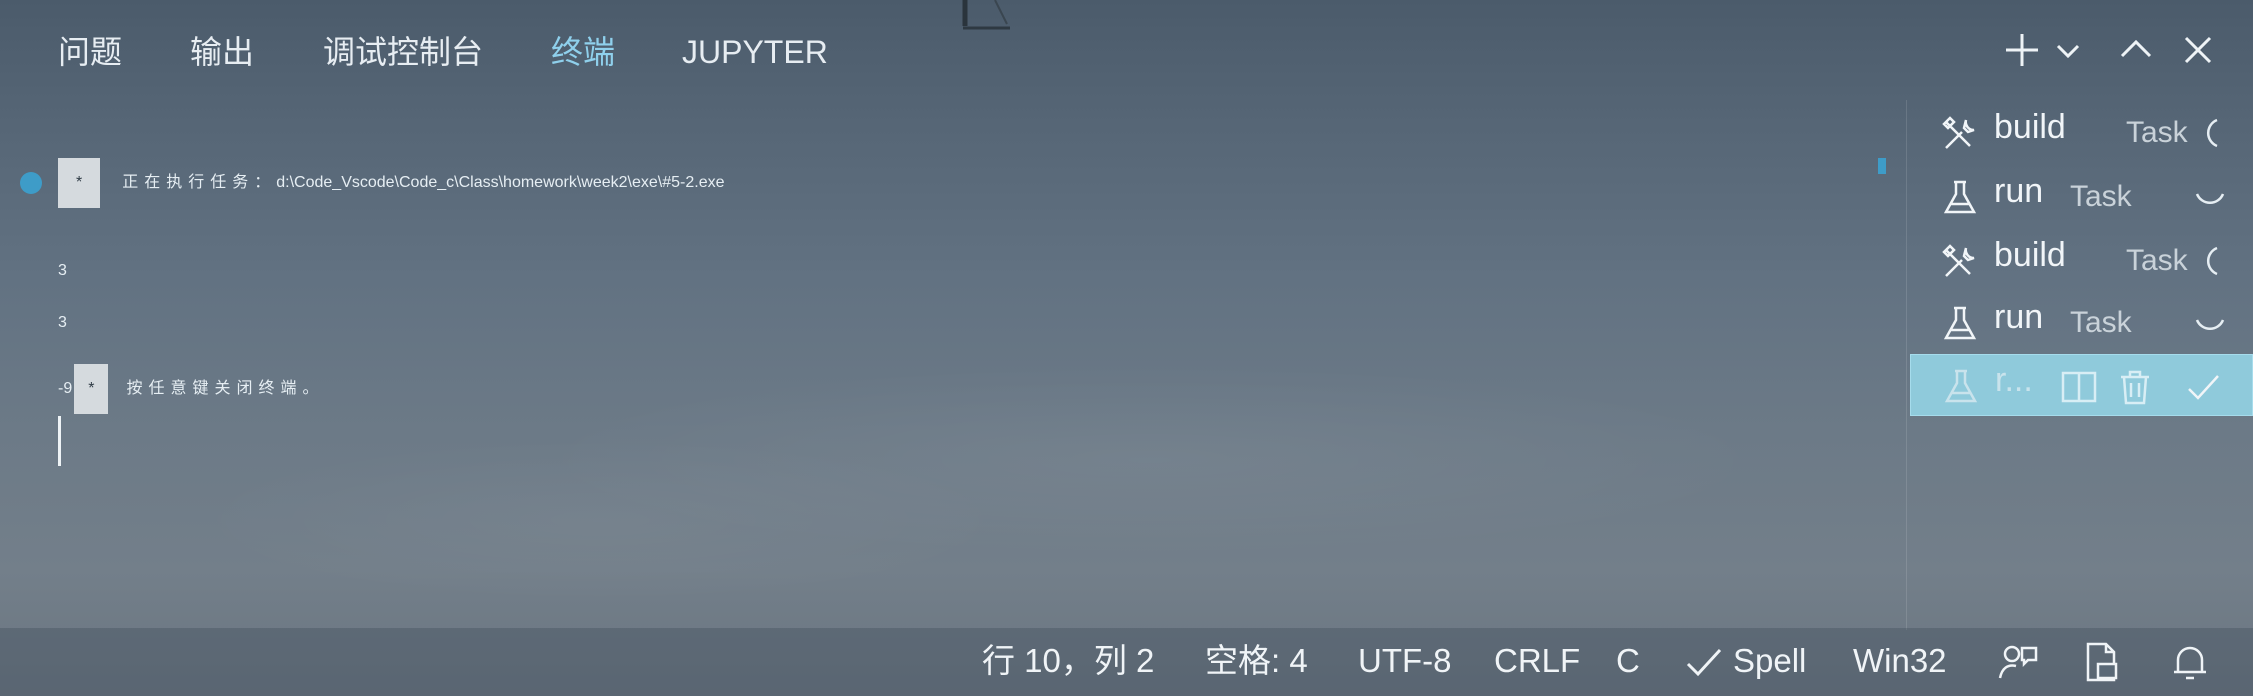 This screenshot has width=2253, height=696. I want to click on feedback-icon, so click(2018, 662).